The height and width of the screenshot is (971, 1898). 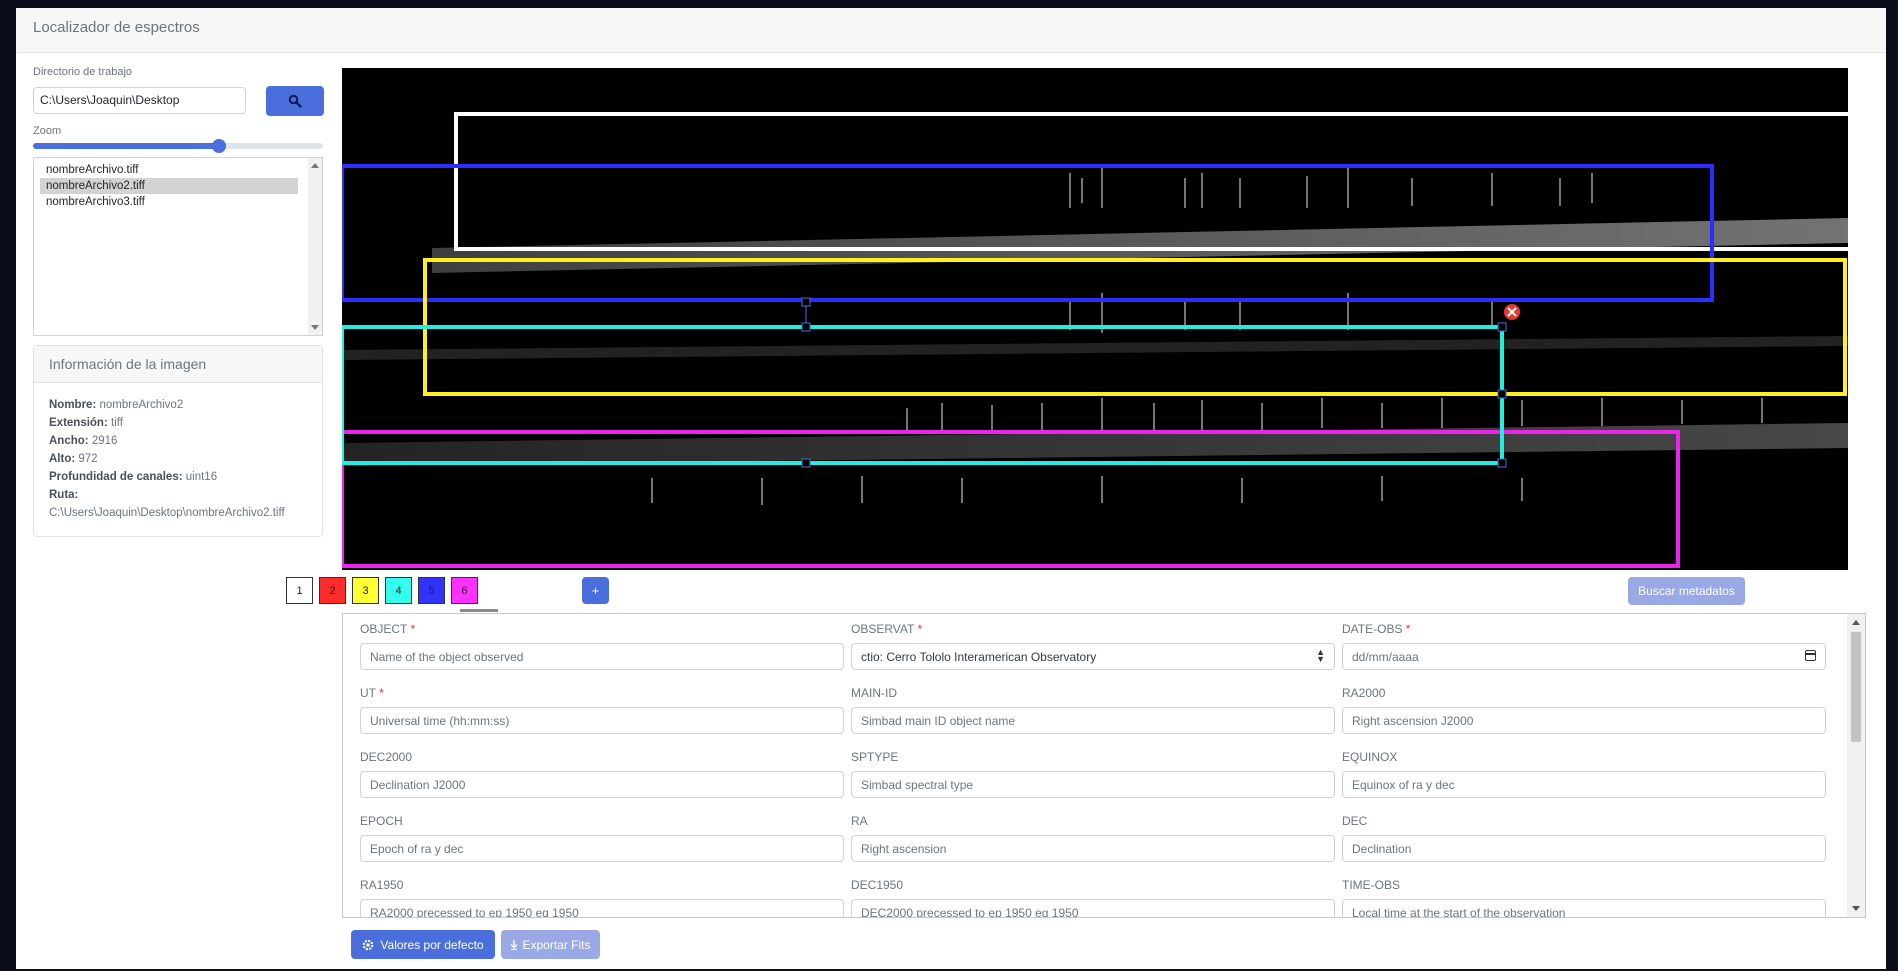 What do you see at coordinates (398, 590) in the screenshot?
I see `region-tab-4: 4` at bounding box center [398, 590].